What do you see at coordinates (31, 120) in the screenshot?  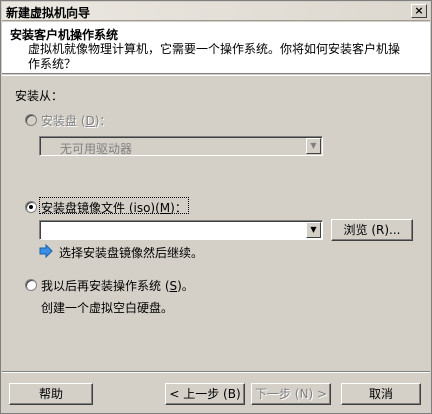 I see `radio-install-disc` at bounding box center [31, 120].